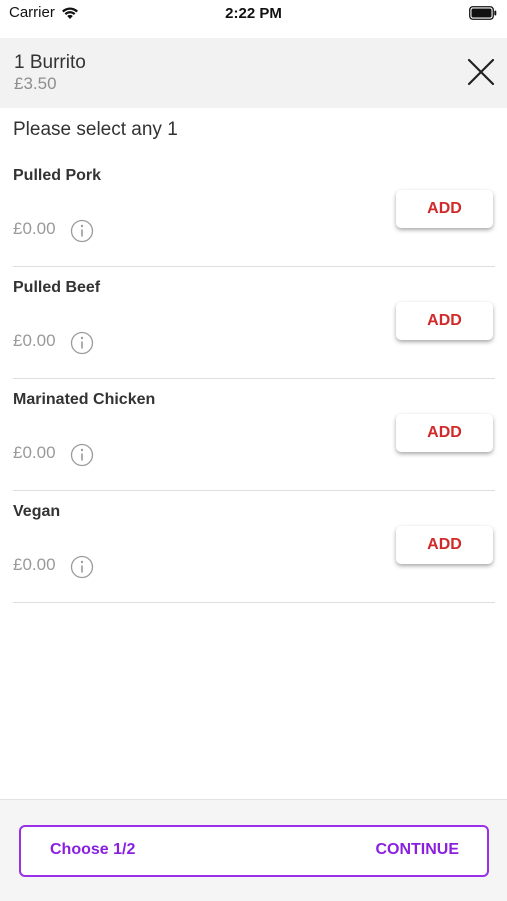  I want to click on option-name: Vegan, so click(37, 511).